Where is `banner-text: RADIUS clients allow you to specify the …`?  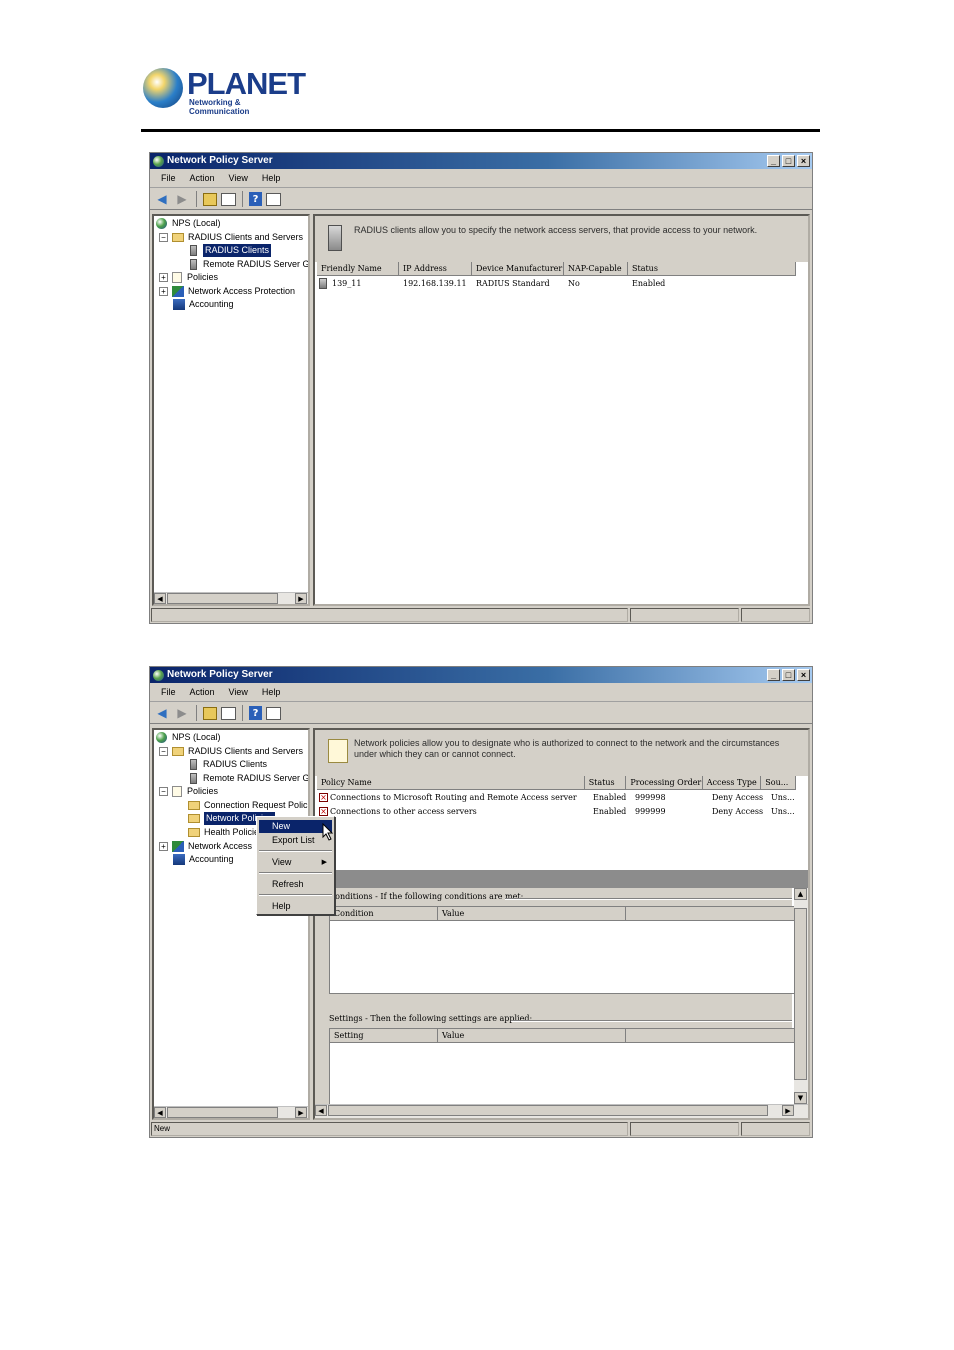
banner-text: RADIUS clients allow you to specify the … is located at coordinates (556, 230).